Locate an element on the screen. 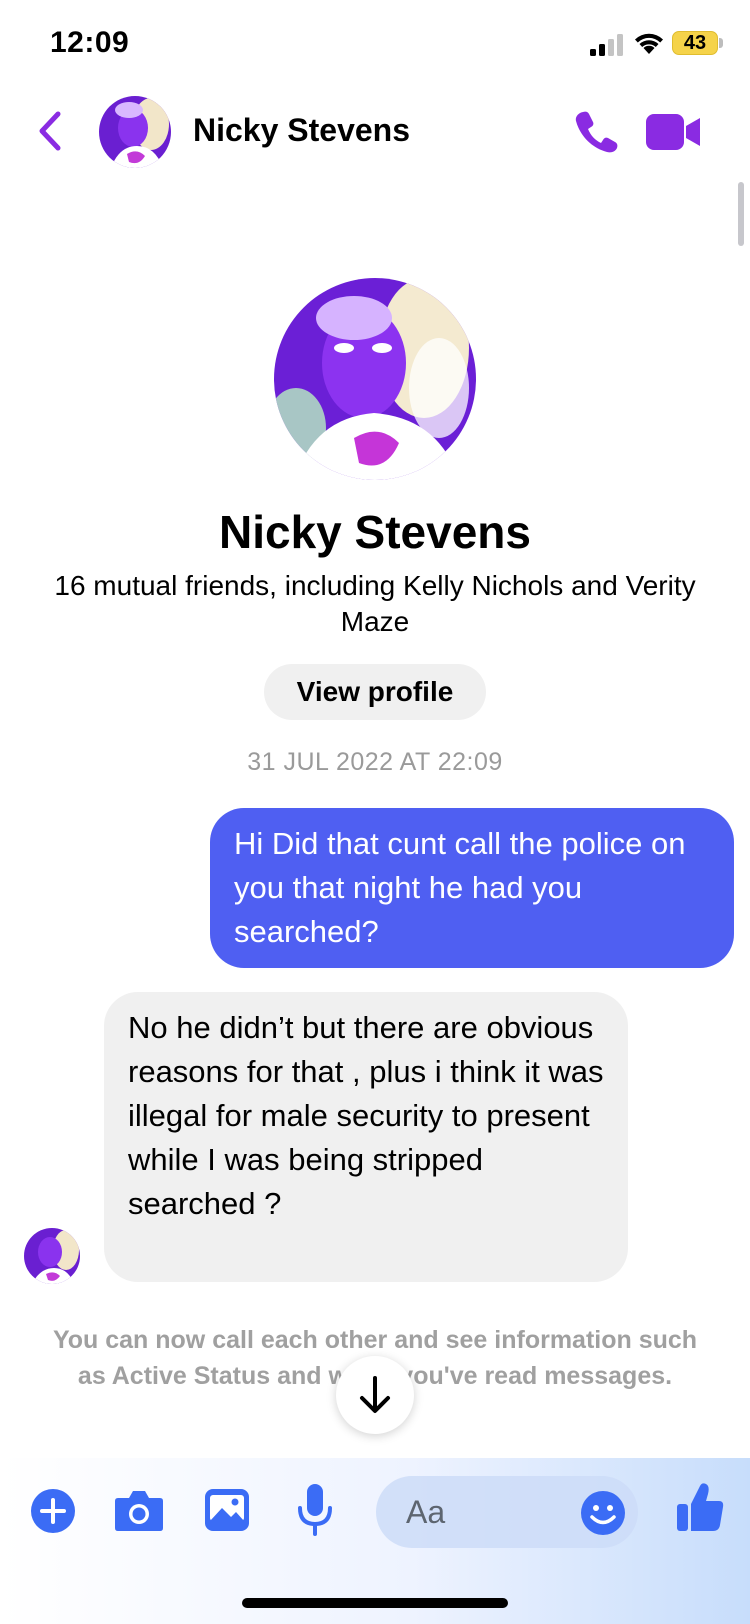 The height and width of the screenshot is (1624, 750). sender-avatar-image is located at coordinates (52, 1256).